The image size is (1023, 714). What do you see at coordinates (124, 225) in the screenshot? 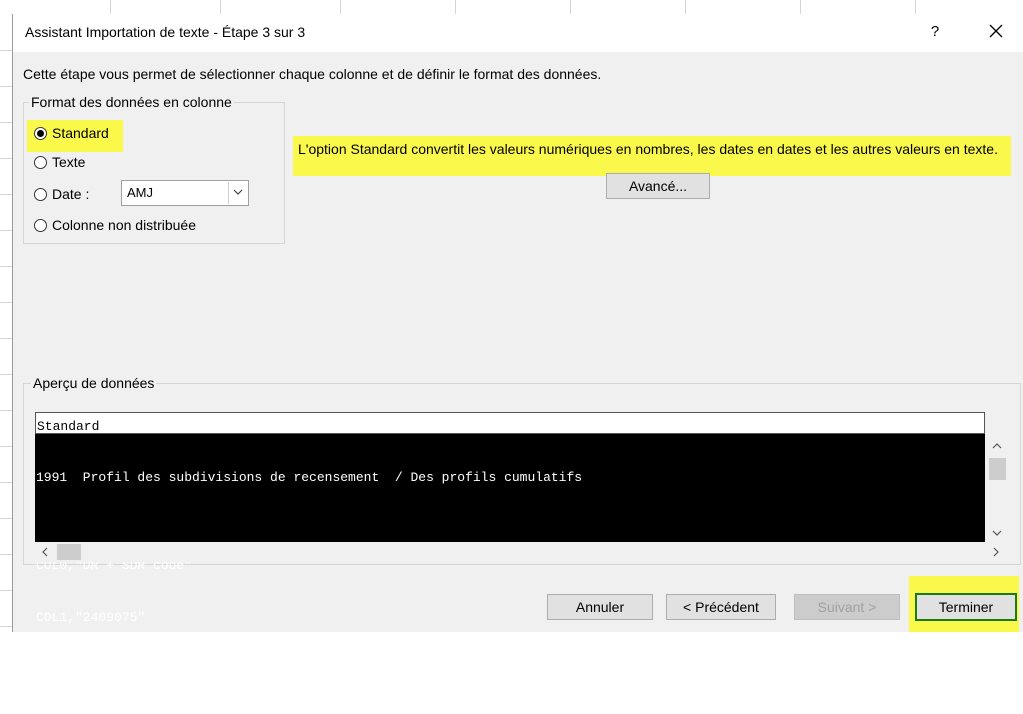
I see `radio-colonne-non-distribuee-label: Colonne non distribuée` at bounding box center [124, 225].